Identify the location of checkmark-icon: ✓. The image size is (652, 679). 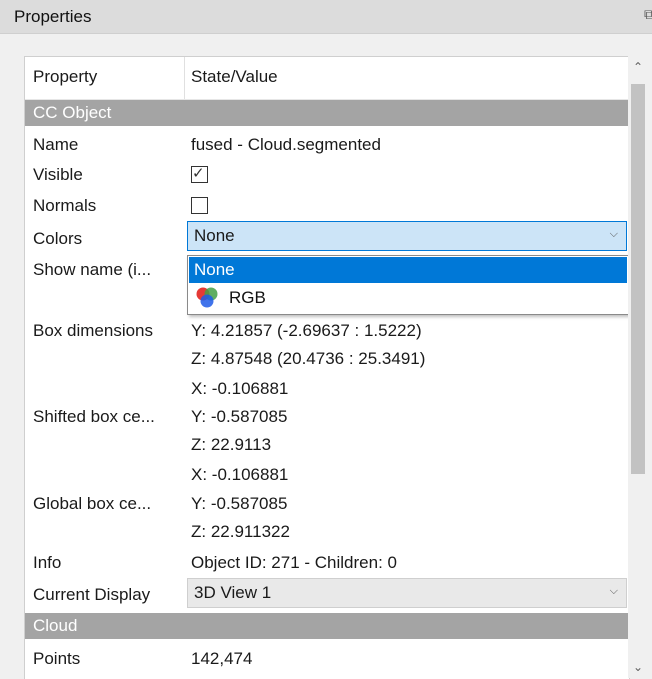
(198, 173).